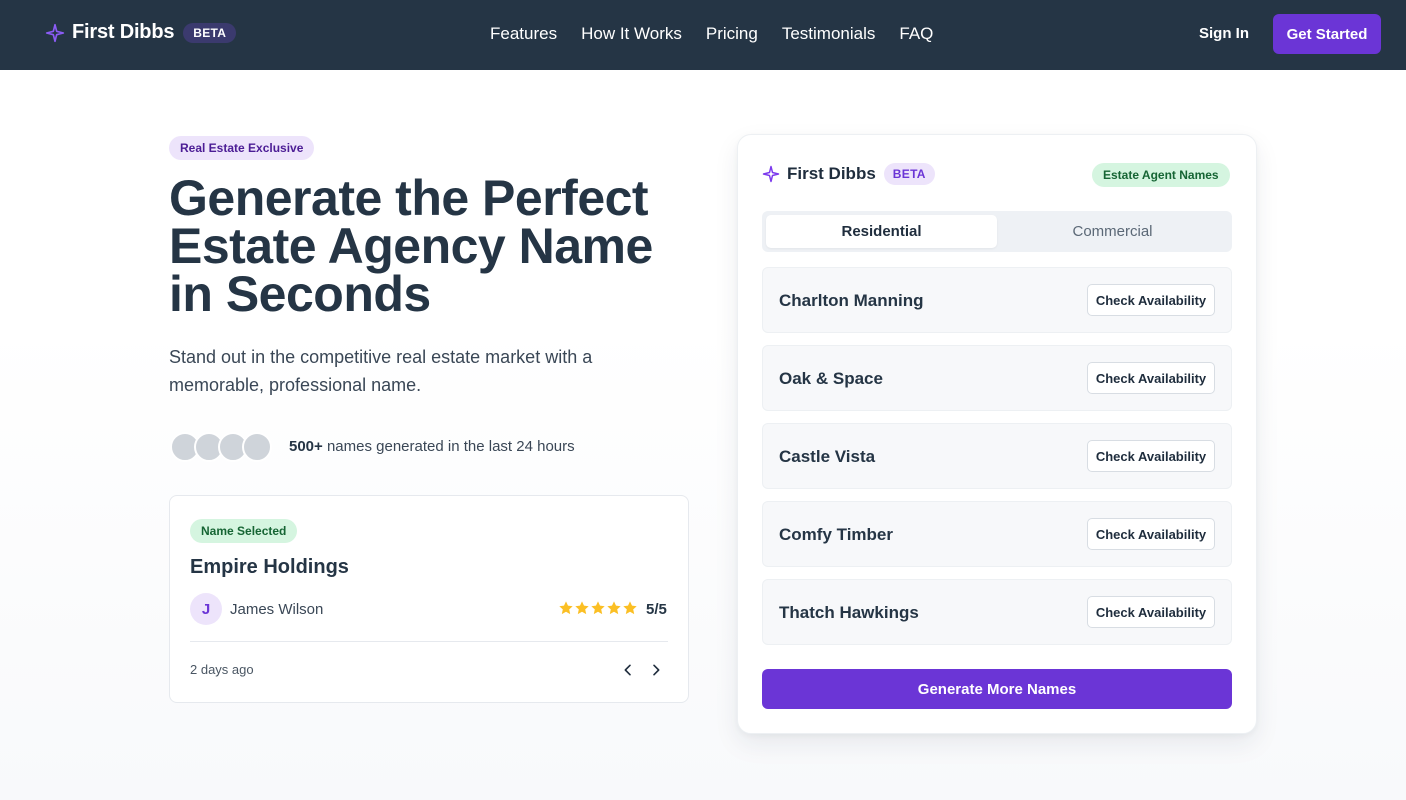 This screenshot has height=800, width=1406. I want to click on type-tabs: Residential Commercial, so click(997, 231).